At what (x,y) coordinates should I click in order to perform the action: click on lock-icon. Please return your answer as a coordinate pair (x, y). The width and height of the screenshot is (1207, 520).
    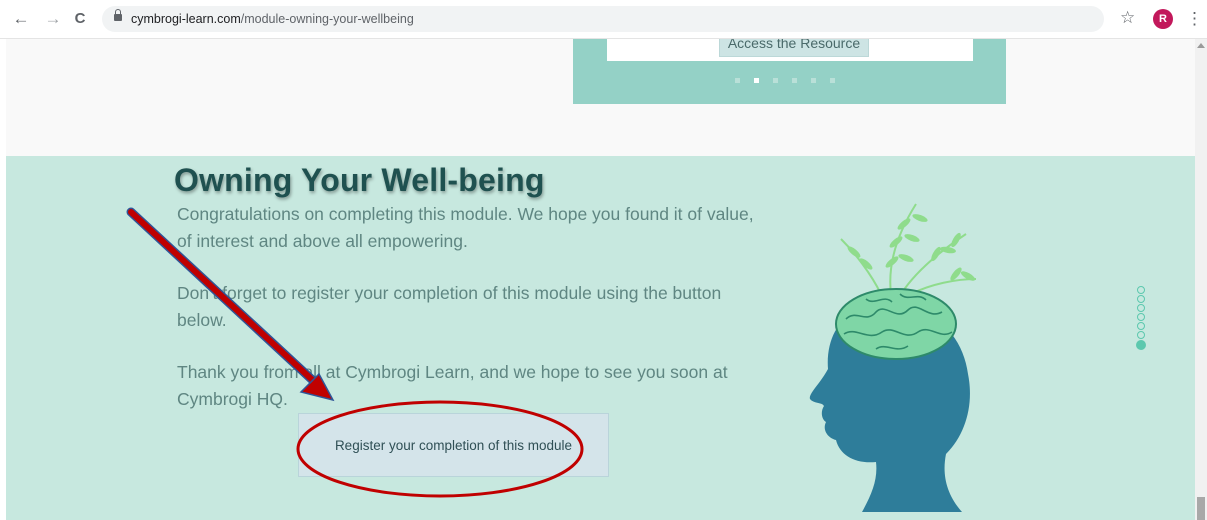
    Looking at the image, I should click on (118, 15).